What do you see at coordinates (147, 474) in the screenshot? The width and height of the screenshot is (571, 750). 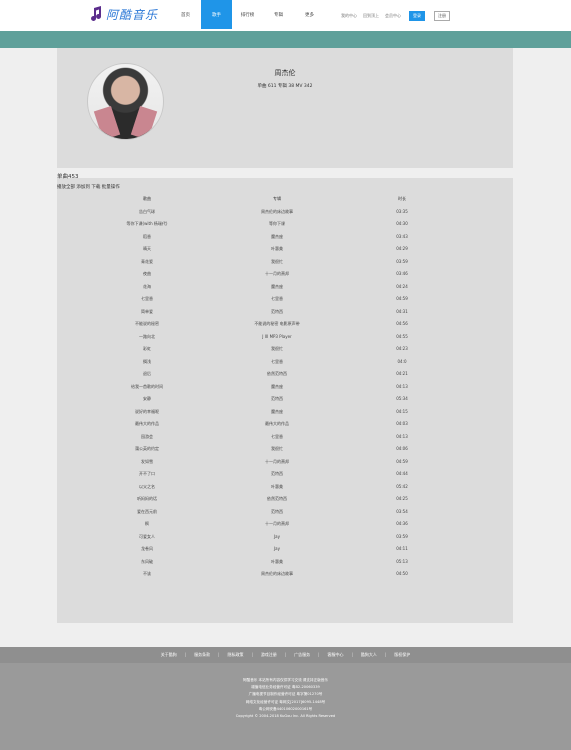 I see `song-title: 开不了口` at bounding box center [147, 474].